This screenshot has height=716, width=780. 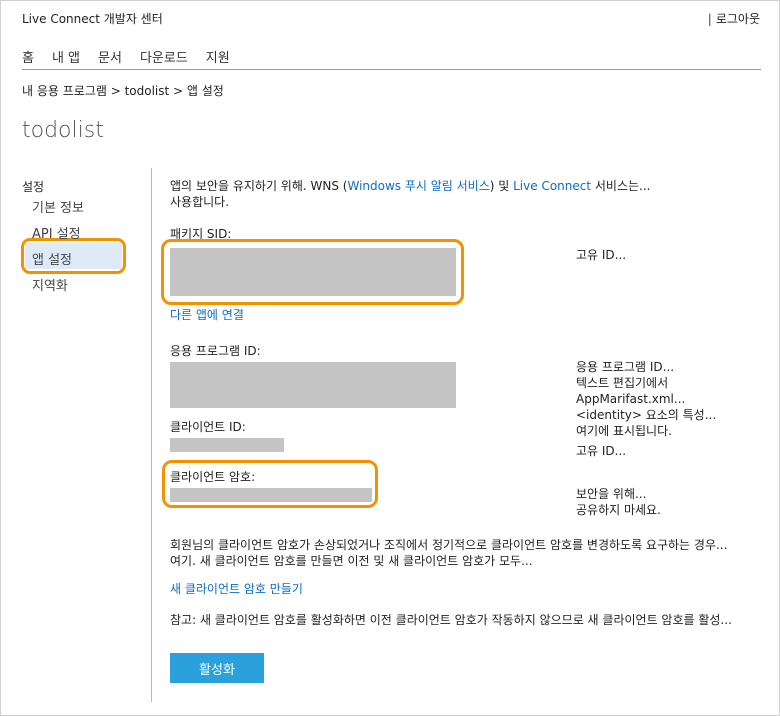 What do you see at coordinates (501, 186) in the screenshot?
I see `intro-text-part: ) 및` at bounding box center [501, 186].